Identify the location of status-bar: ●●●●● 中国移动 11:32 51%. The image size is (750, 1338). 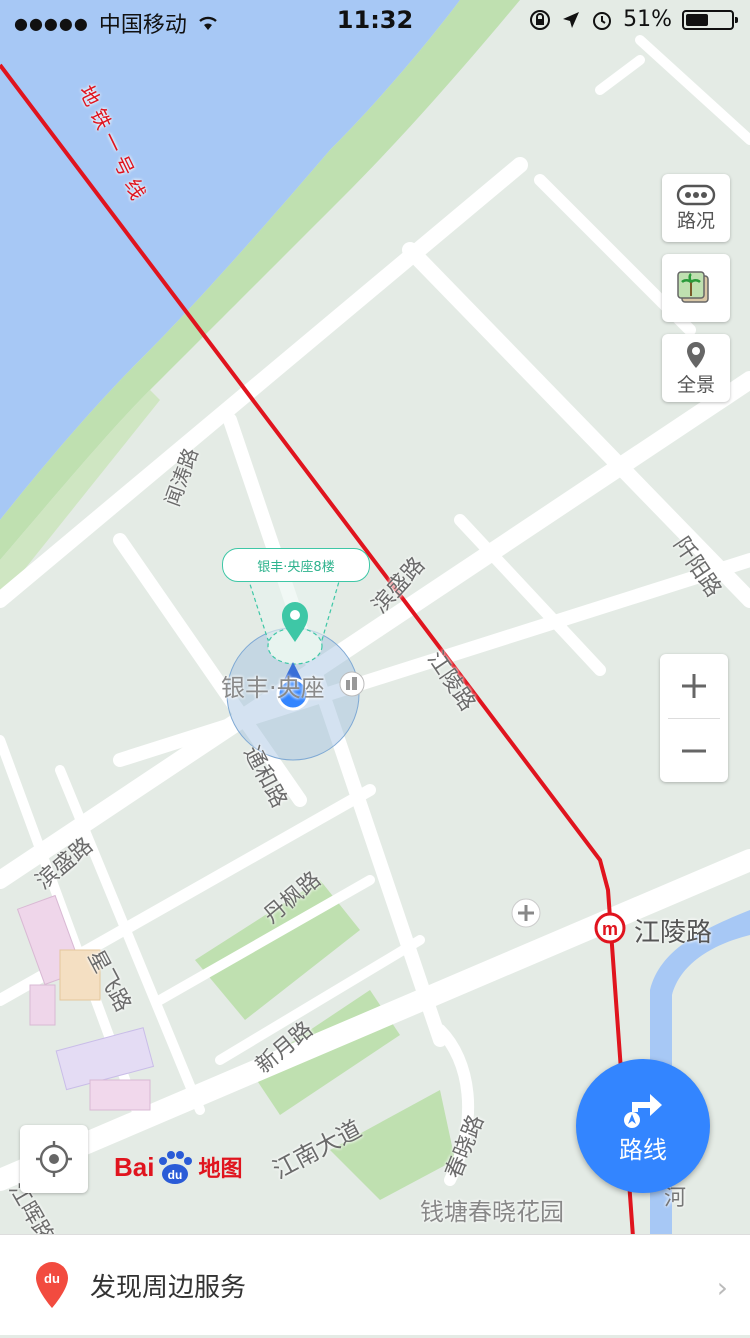
(375, 20).